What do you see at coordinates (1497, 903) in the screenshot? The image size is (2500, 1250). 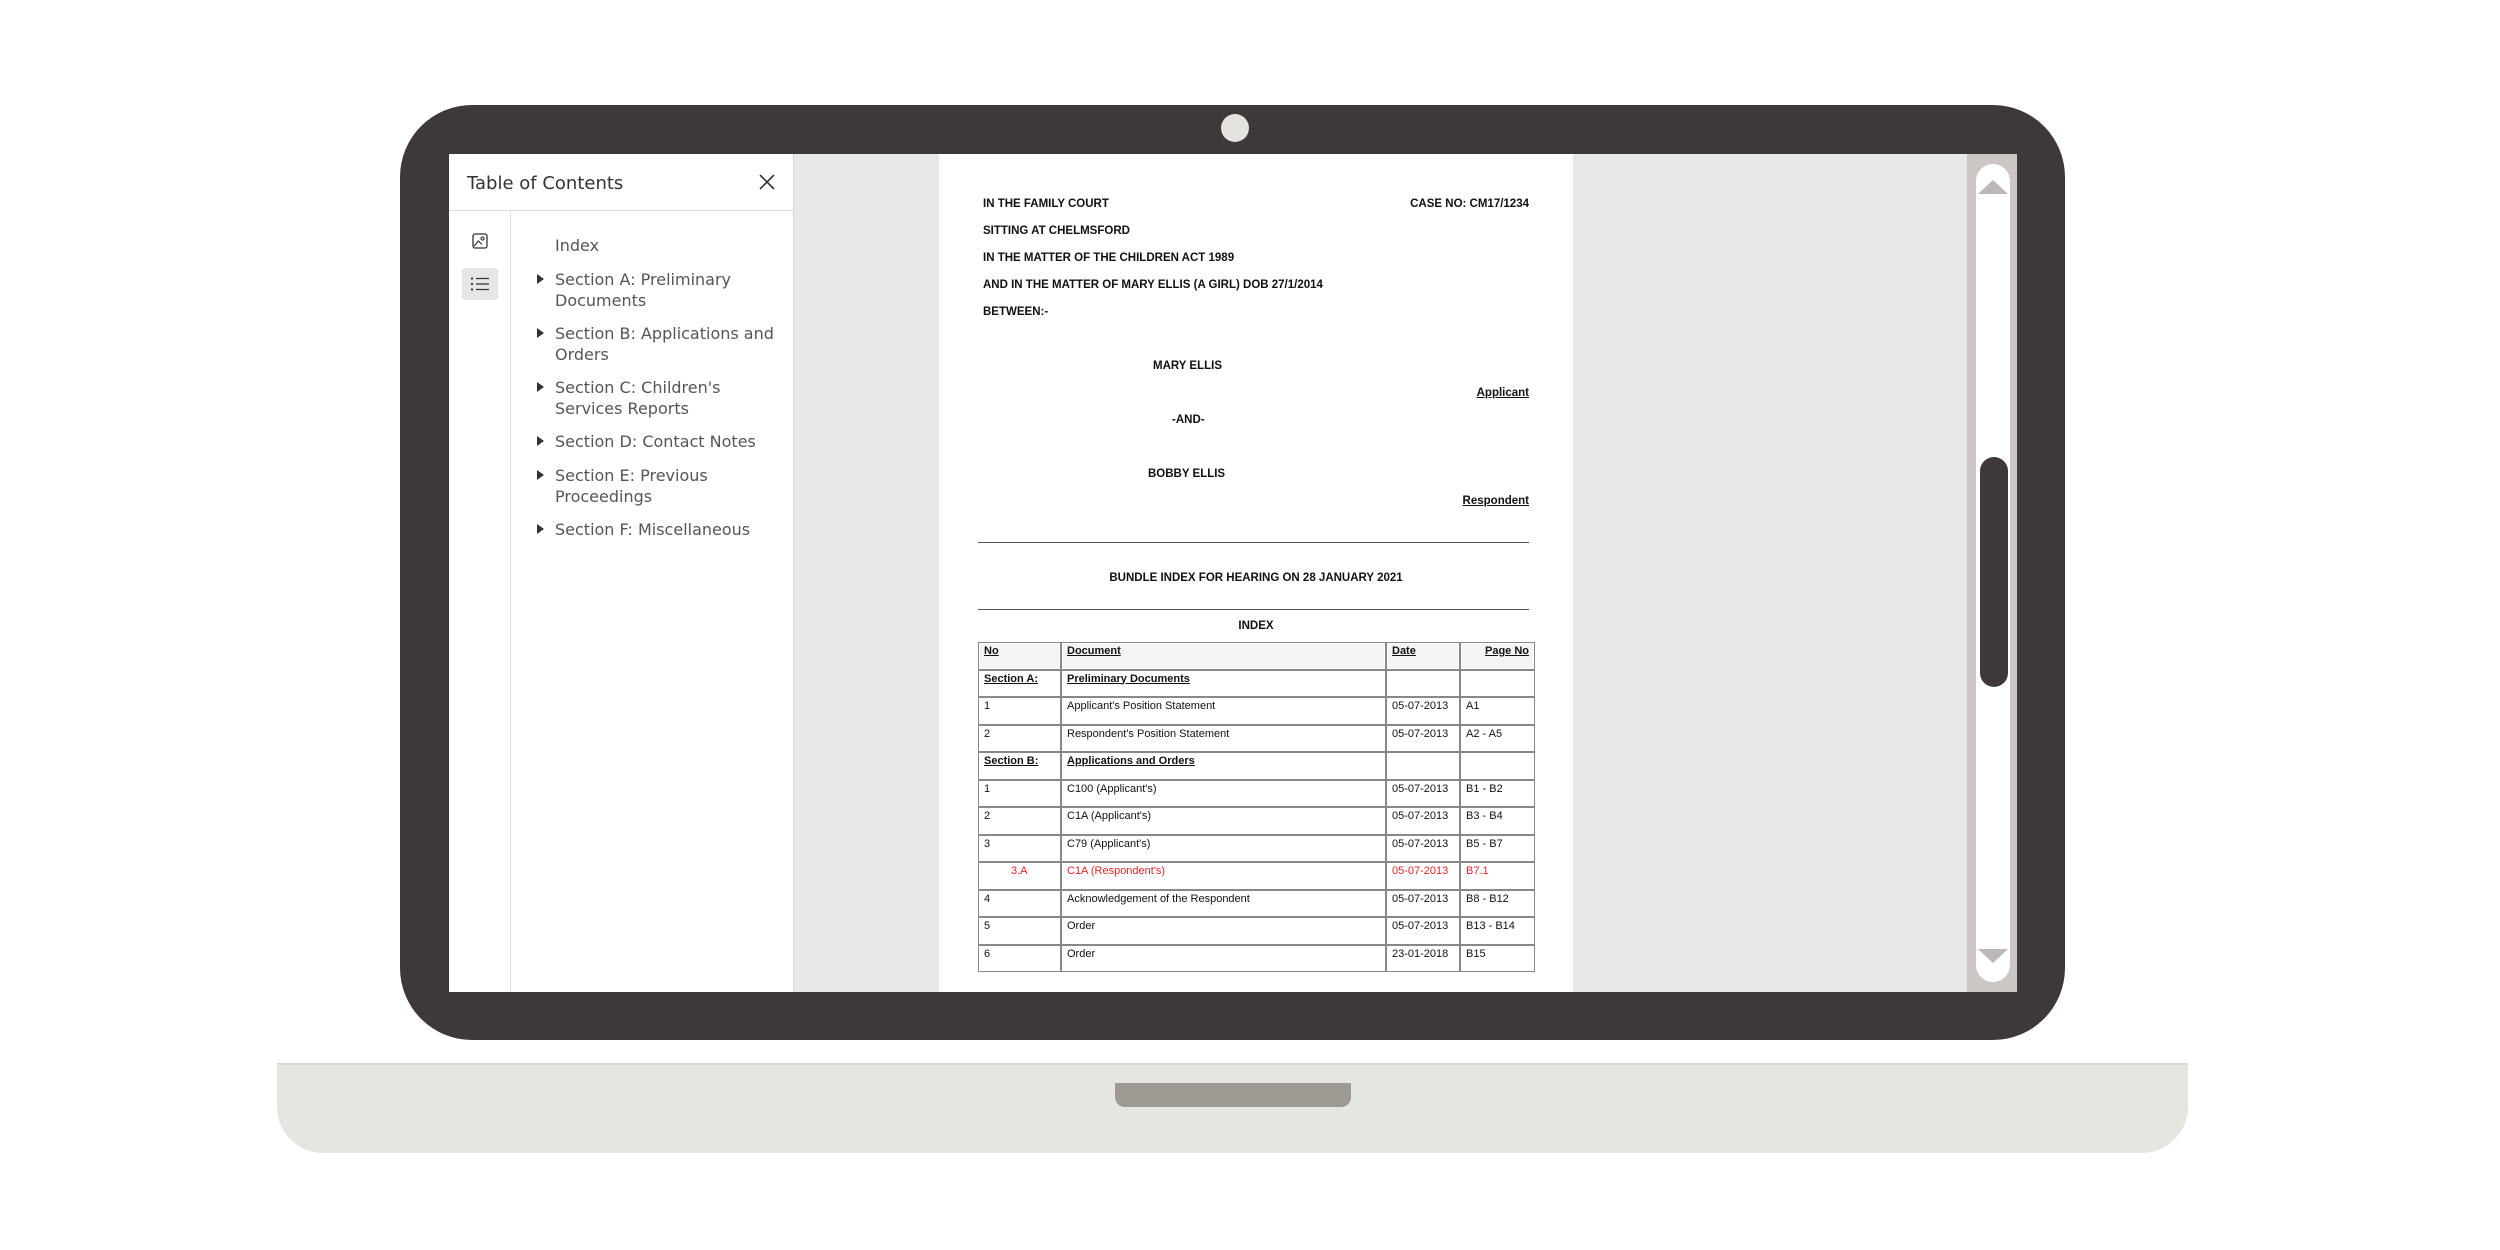 I see `row-page: B8 - B12` at bounding box center [1497, 903].